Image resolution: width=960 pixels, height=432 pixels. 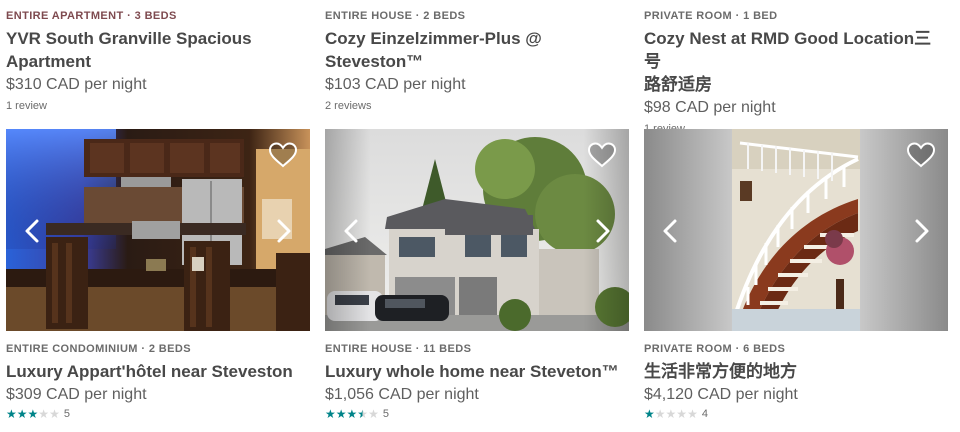 What do you see at coordinates (395, 84) in the screenshot?
I see `listing-price: $103 CAD per night` at bounding box center [395, 84].